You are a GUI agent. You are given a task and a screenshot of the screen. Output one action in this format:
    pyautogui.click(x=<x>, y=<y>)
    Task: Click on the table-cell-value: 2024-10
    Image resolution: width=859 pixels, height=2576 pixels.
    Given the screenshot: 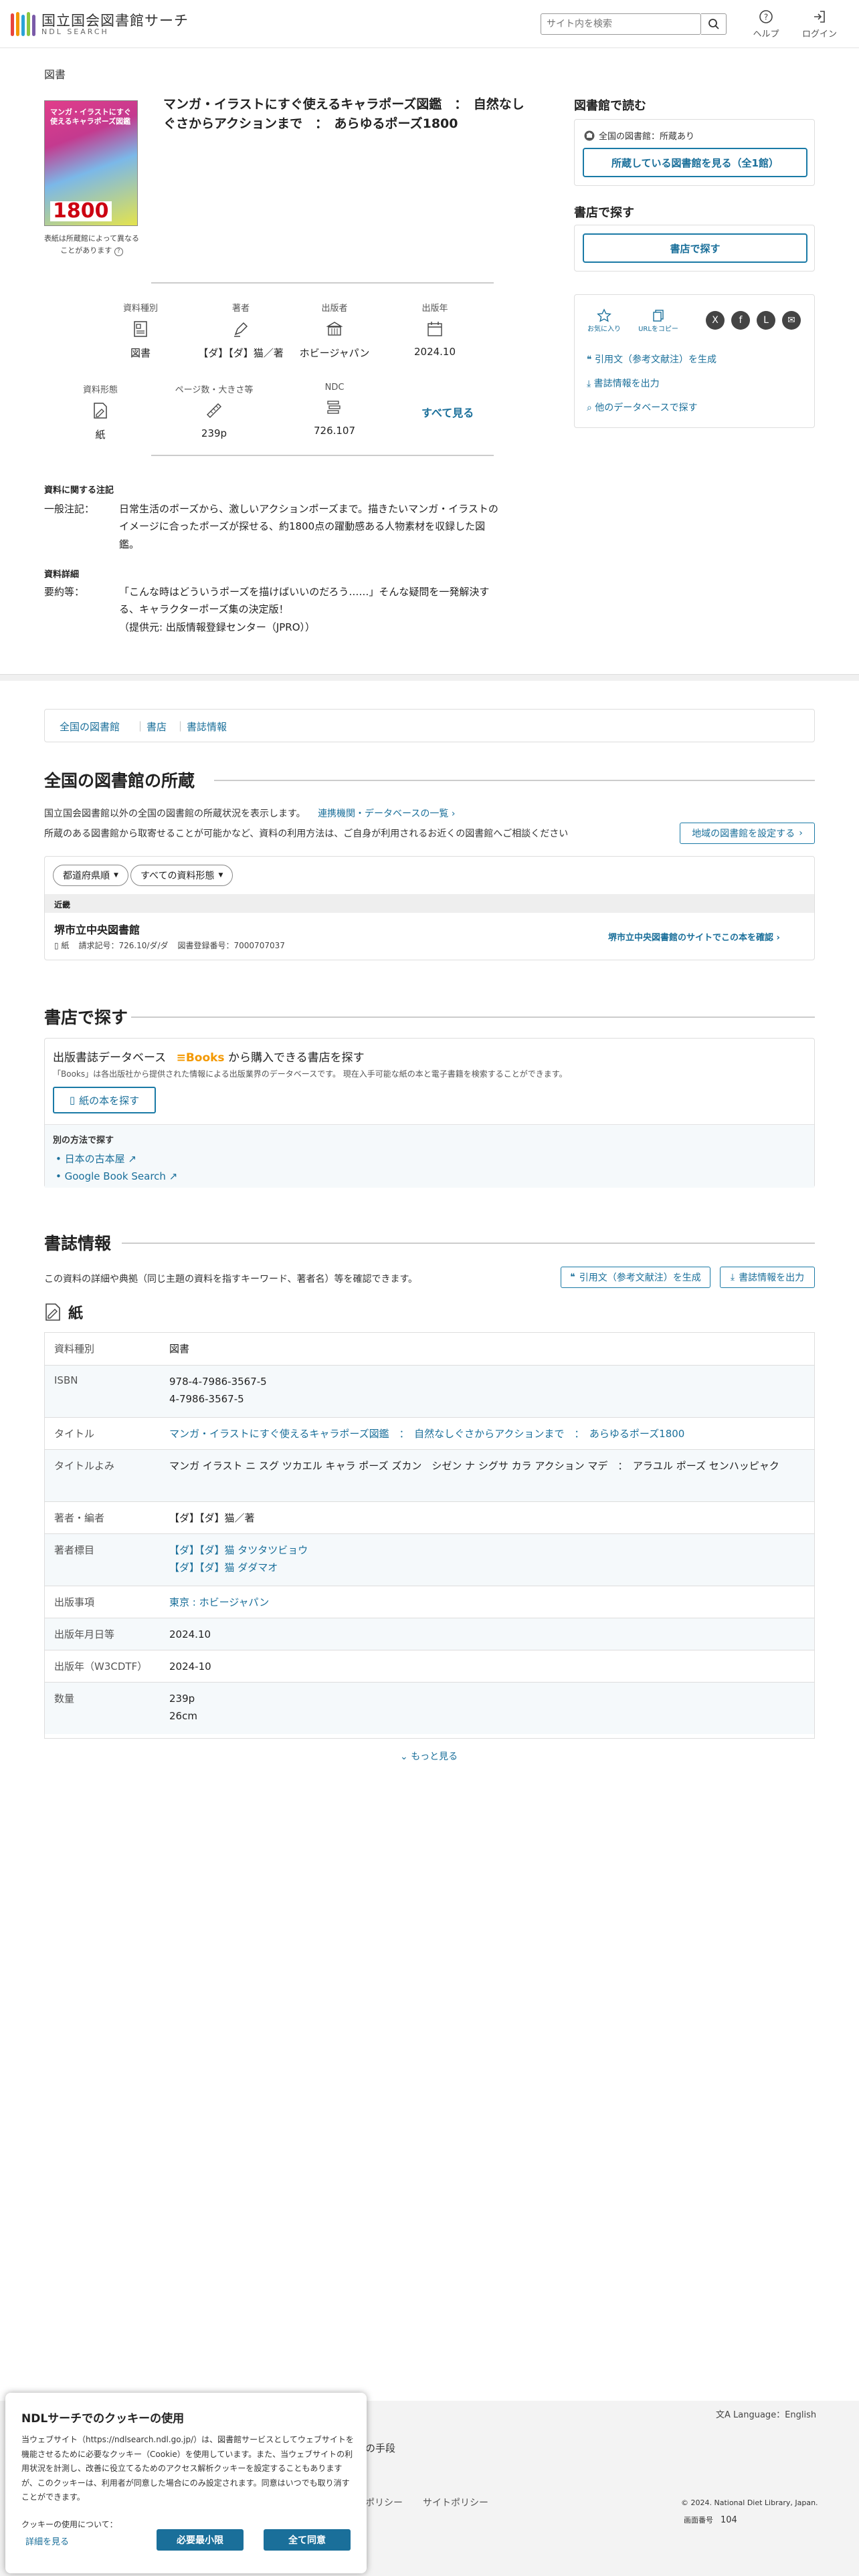 What is the action you would take?
    pyautogui.click(x=190, y=1667)
    